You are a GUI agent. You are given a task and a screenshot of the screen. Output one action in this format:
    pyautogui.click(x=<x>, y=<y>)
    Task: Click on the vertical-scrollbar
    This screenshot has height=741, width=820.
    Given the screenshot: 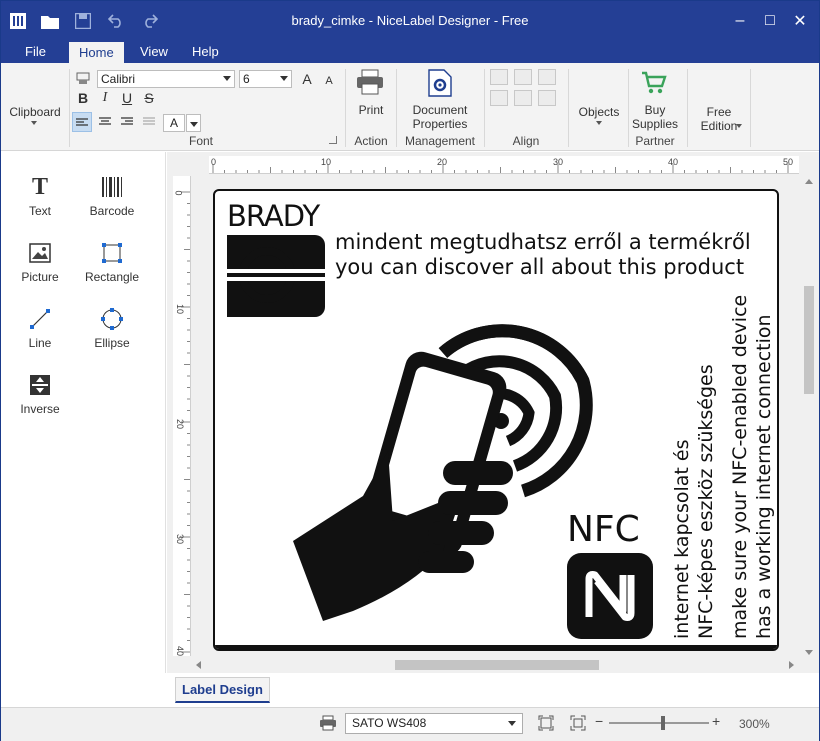 What is the action you would take?
    pyautogui.click(x=809, y=417)
    